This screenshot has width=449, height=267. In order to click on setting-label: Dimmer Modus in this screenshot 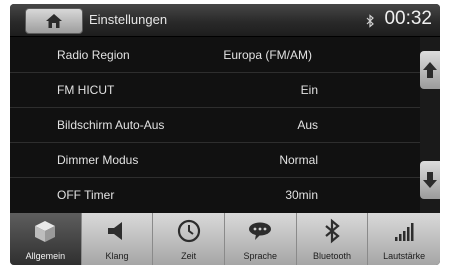, I will do `click(98, 160)`.